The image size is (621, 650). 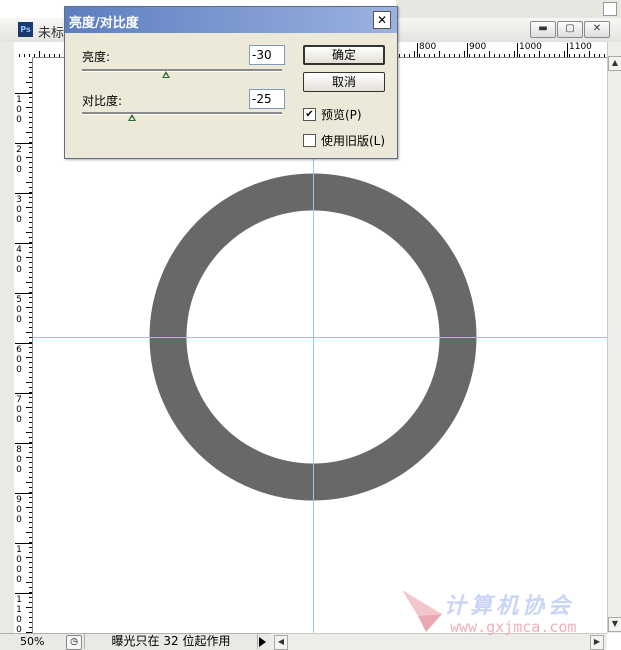 I want to click on contrast-slider-track, so click(x=182, y=113).